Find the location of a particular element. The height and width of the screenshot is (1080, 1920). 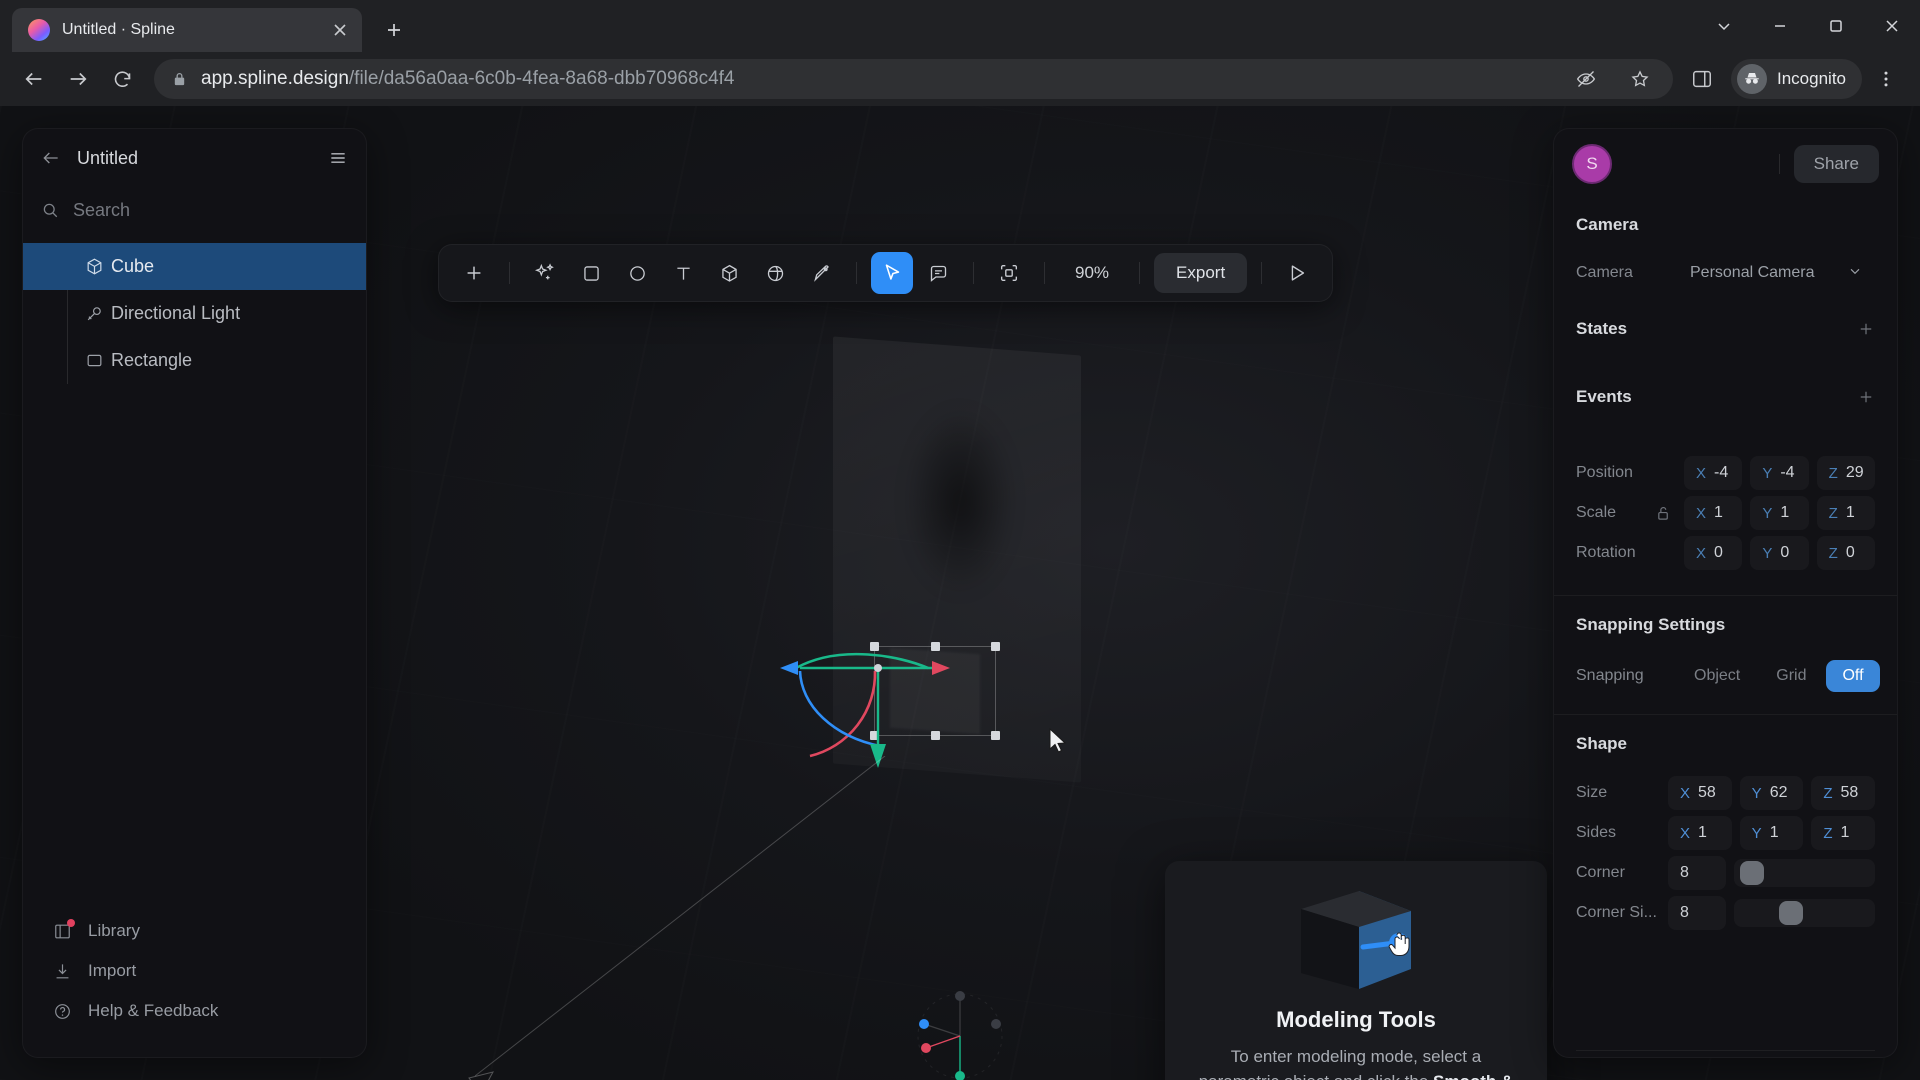

rotation-row: Rotation X0 Y0 Z0 is located at coordinates (1725, 553).